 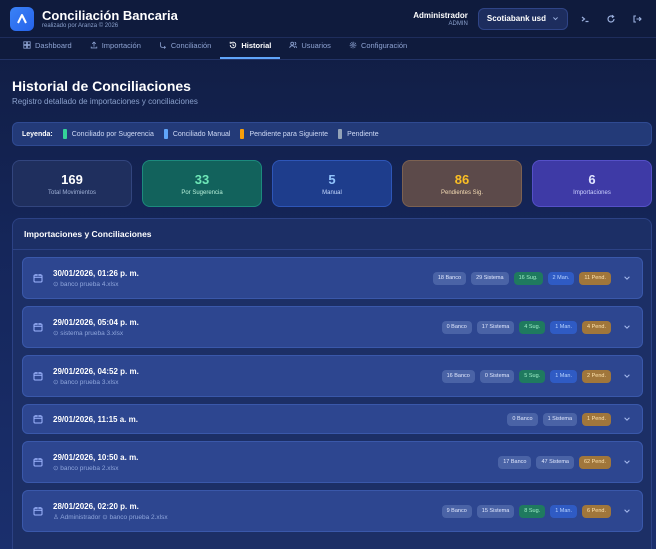 I want to click on row-file: banco prueba 4.xlsx, so click(x=89, y=284).